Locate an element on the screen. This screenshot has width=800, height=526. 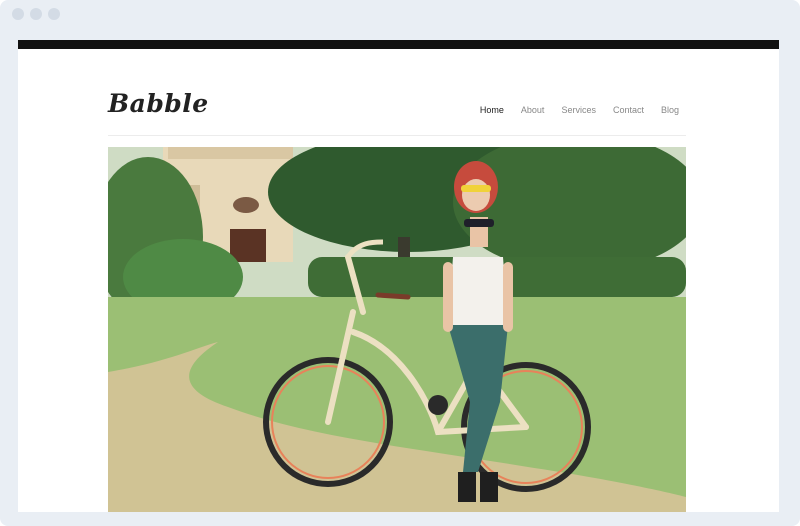
hero-building-window is located at coordinates (246, 205).